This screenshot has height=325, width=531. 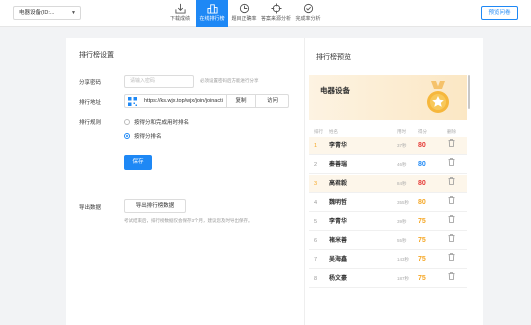 What do you see at coordinates (388, 97) in the screenshot?
I see `preview-header: 电器设备` at bounding box center [388, 97].